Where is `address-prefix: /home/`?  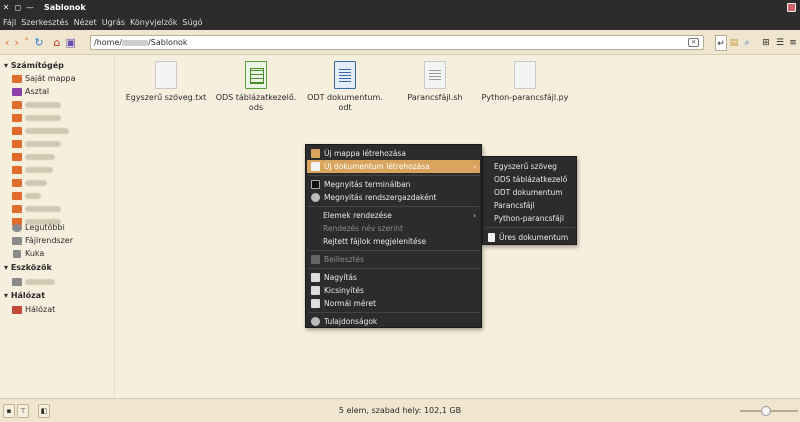
address-prefix: /home/ is located at coordinates (108, 42).